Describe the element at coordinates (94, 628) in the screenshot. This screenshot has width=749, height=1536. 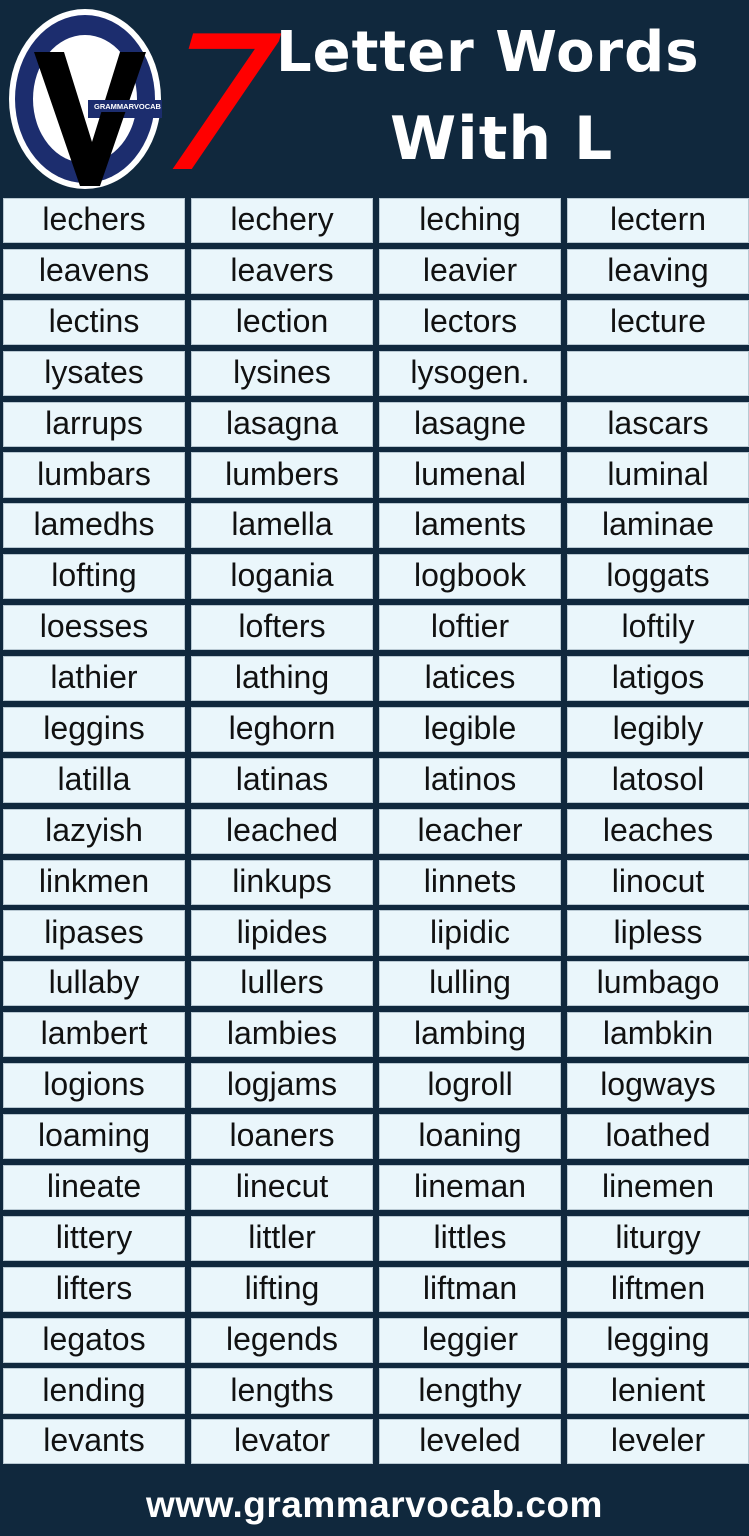
I see `word-cell: loesses` at that location.